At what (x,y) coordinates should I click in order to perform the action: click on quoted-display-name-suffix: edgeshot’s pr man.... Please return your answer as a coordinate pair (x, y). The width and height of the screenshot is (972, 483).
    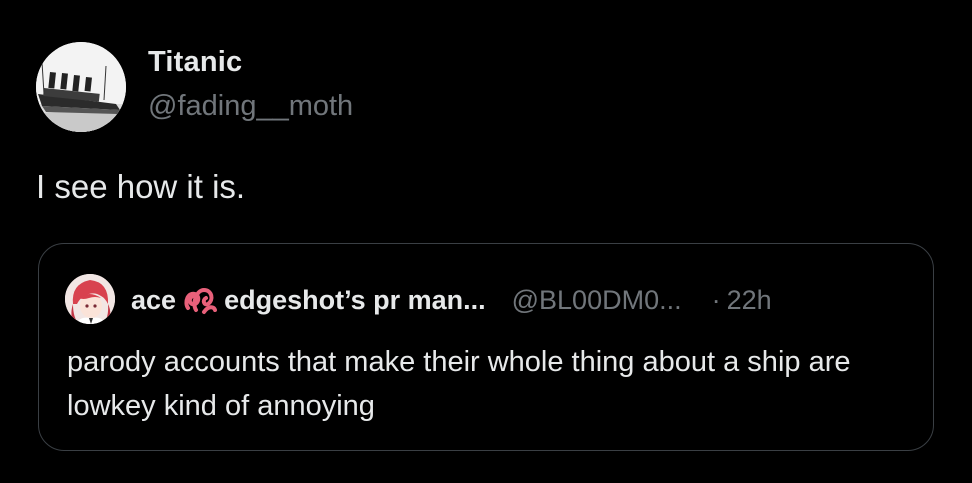
    Looking at the image, I should click on (355, 300).